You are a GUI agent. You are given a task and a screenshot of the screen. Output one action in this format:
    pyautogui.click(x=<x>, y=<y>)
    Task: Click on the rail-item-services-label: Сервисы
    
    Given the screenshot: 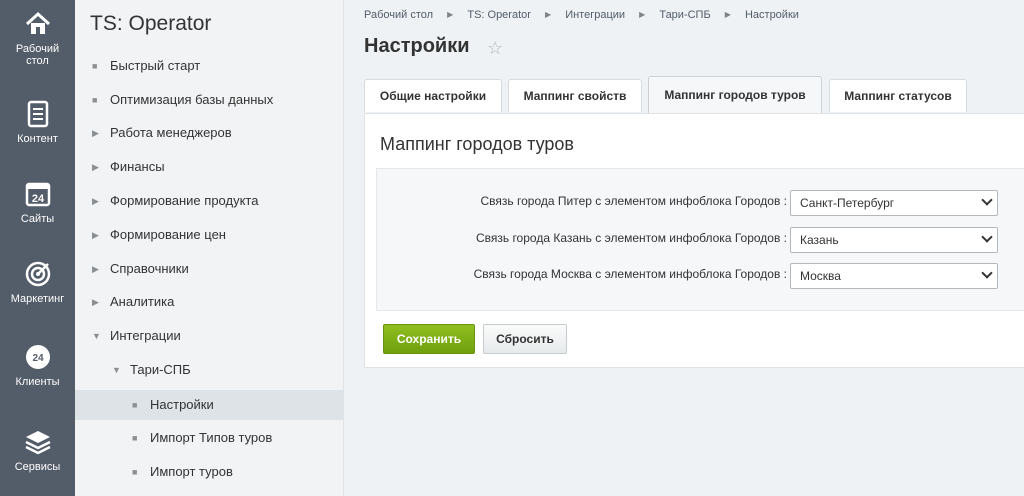 What is the action you would take?
    pyautogui.click(x=37, y=467)
    